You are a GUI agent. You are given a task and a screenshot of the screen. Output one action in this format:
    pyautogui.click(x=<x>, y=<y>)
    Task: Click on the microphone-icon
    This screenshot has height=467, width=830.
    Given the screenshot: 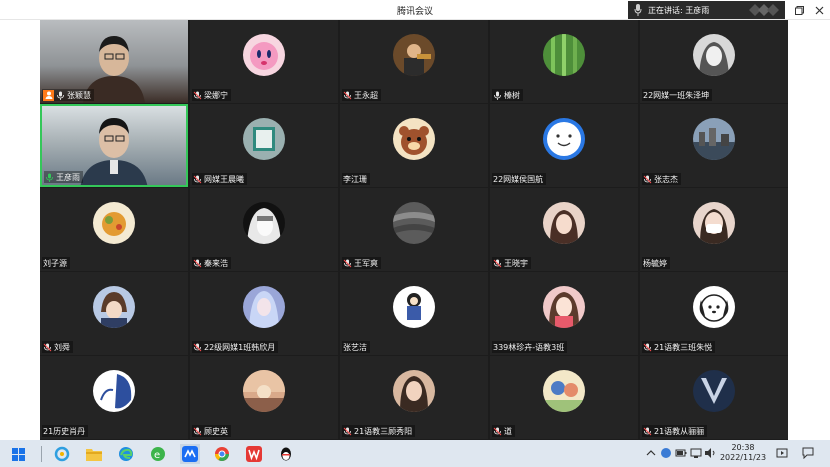 What is the action you would take?
    pyautogui.click(x=638, y=10)
    